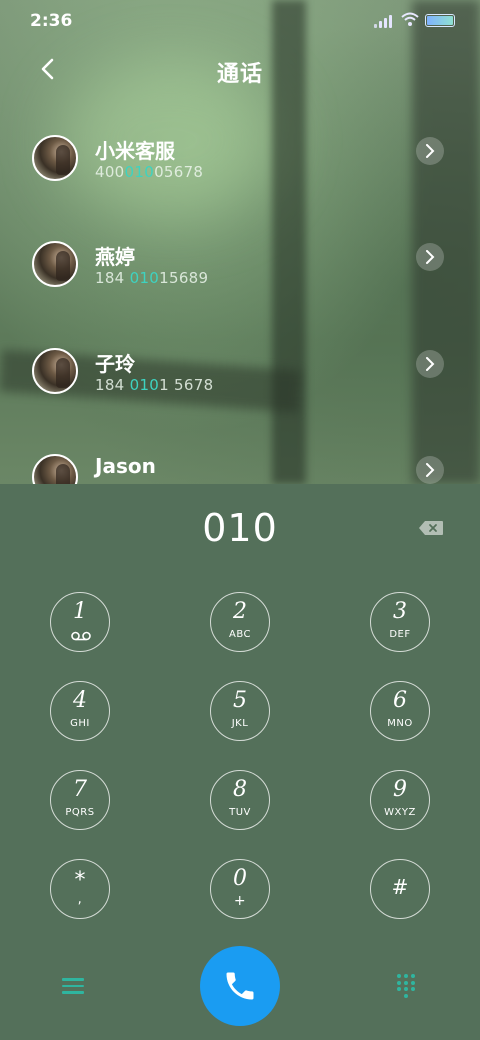  I want to click on call-button, so click(240, 986).